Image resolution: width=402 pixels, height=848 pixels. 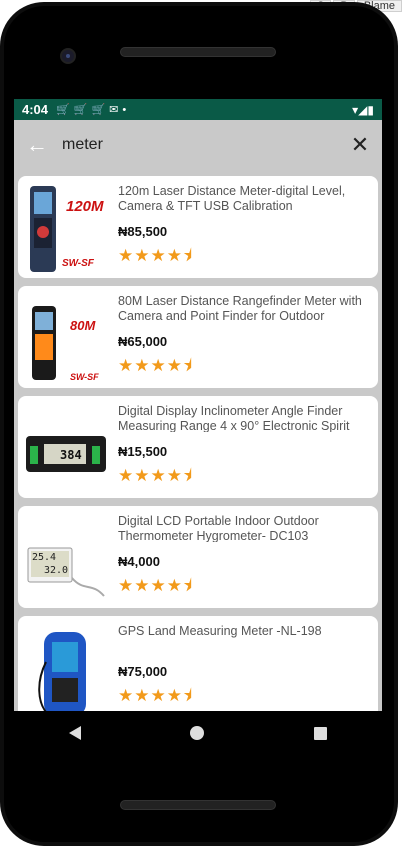 What do you see at coordinates (143, 341) in the screenshot?
I see `product-price: ₦65,000` at bounding box center [143, 341].